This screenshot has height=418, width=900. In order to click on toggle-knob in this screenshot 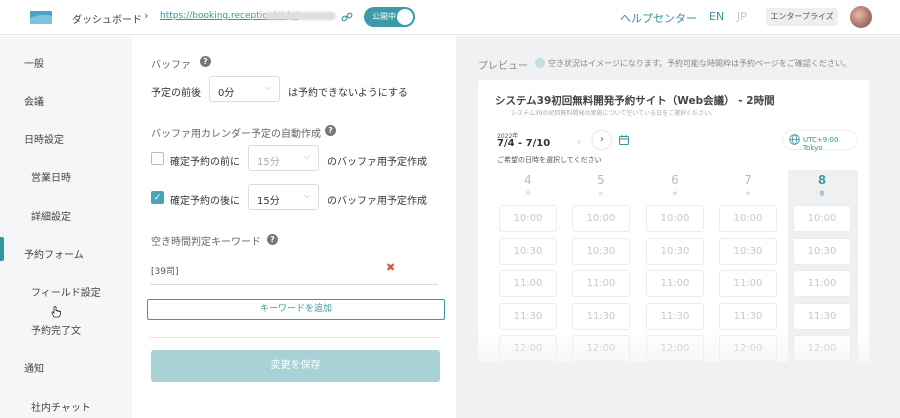, I will do `click(405, 17)`.